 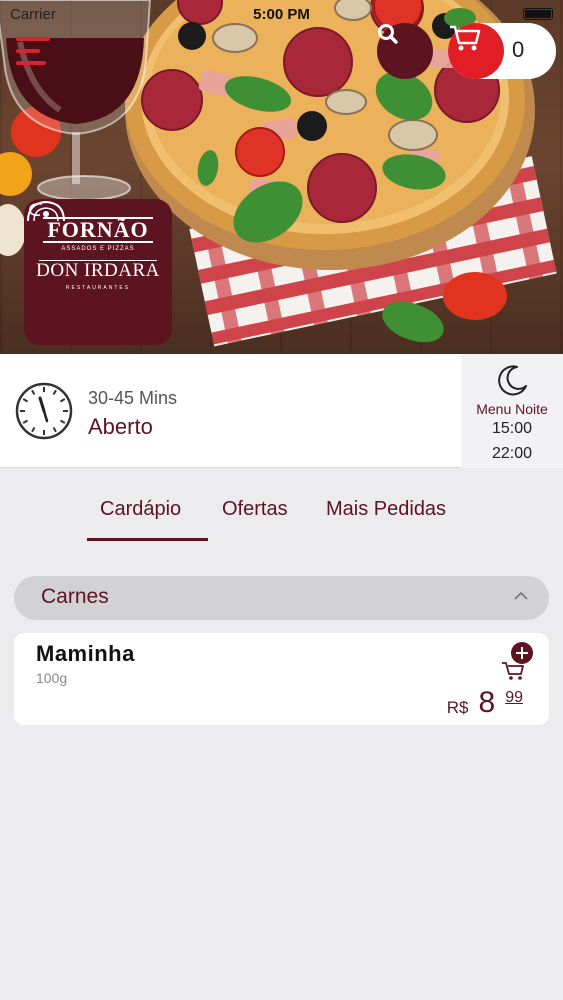 I want to click on tab-ofertas: Ofertas, so click(x=255, y=509).